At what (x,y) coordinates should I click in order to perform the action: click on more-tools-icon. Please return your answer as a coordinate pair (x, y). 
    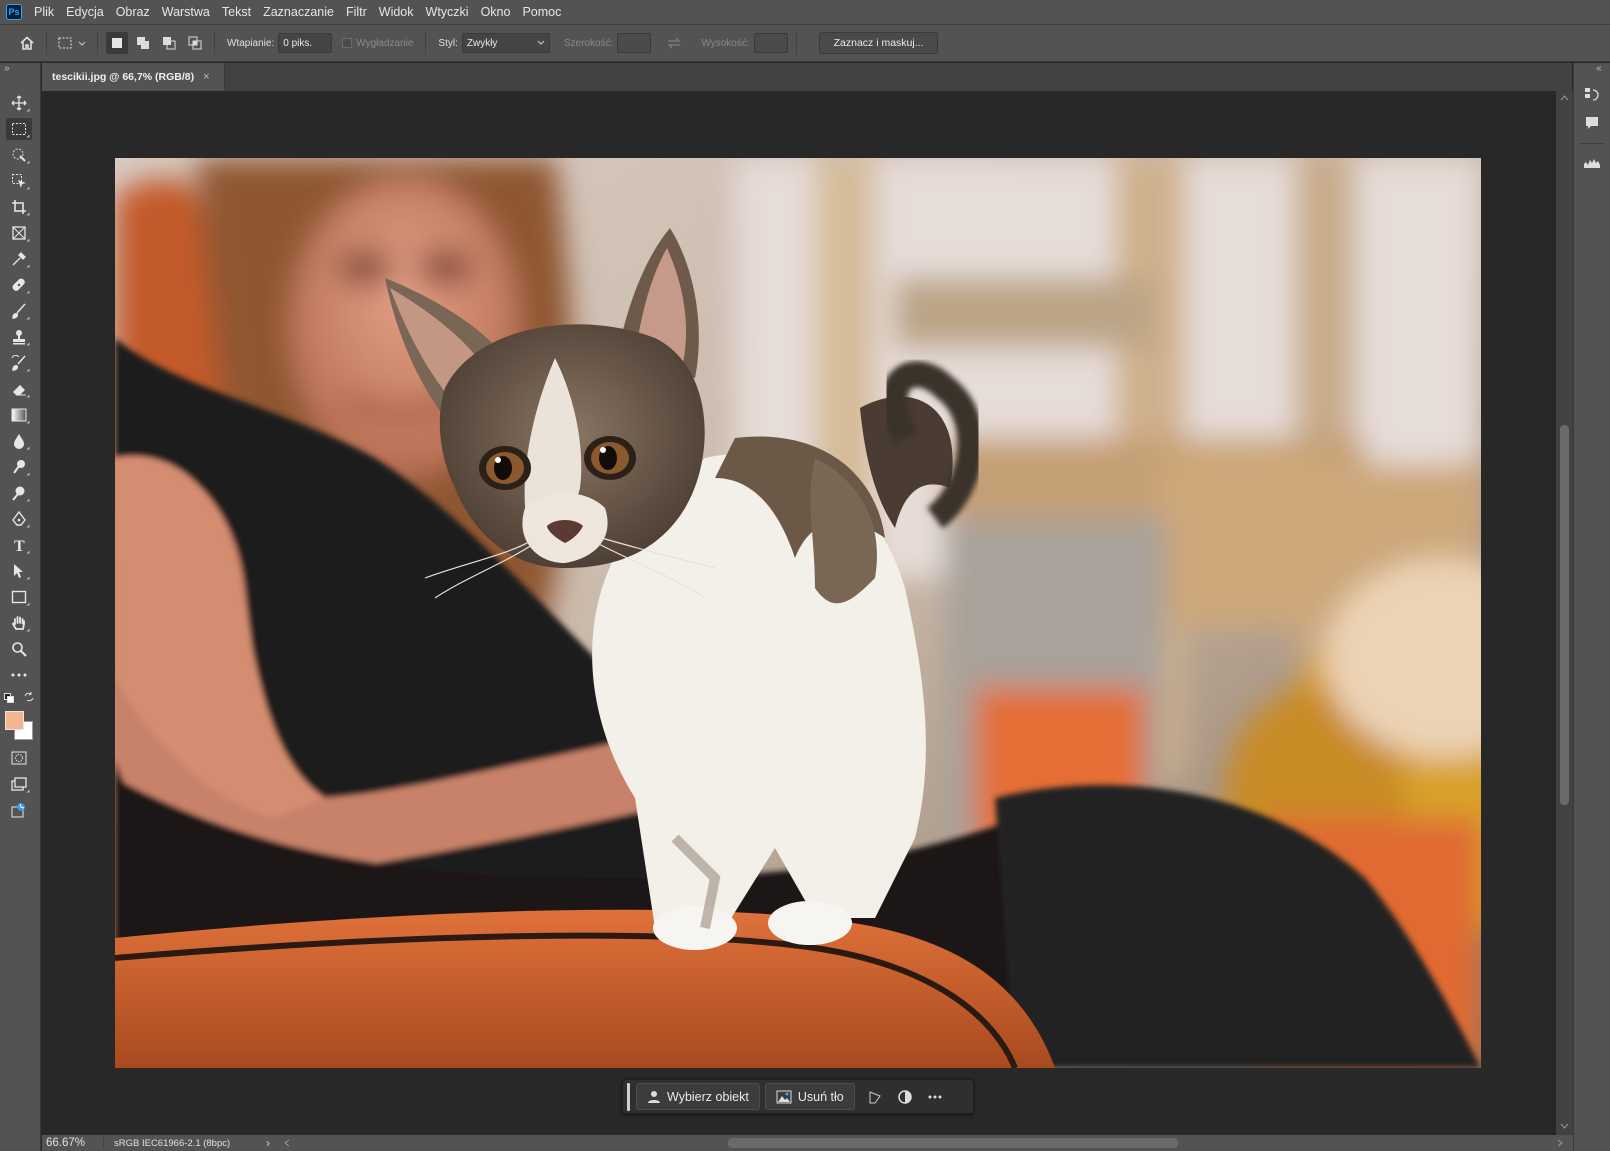
    Looking at the image, I should click on (19, 675).